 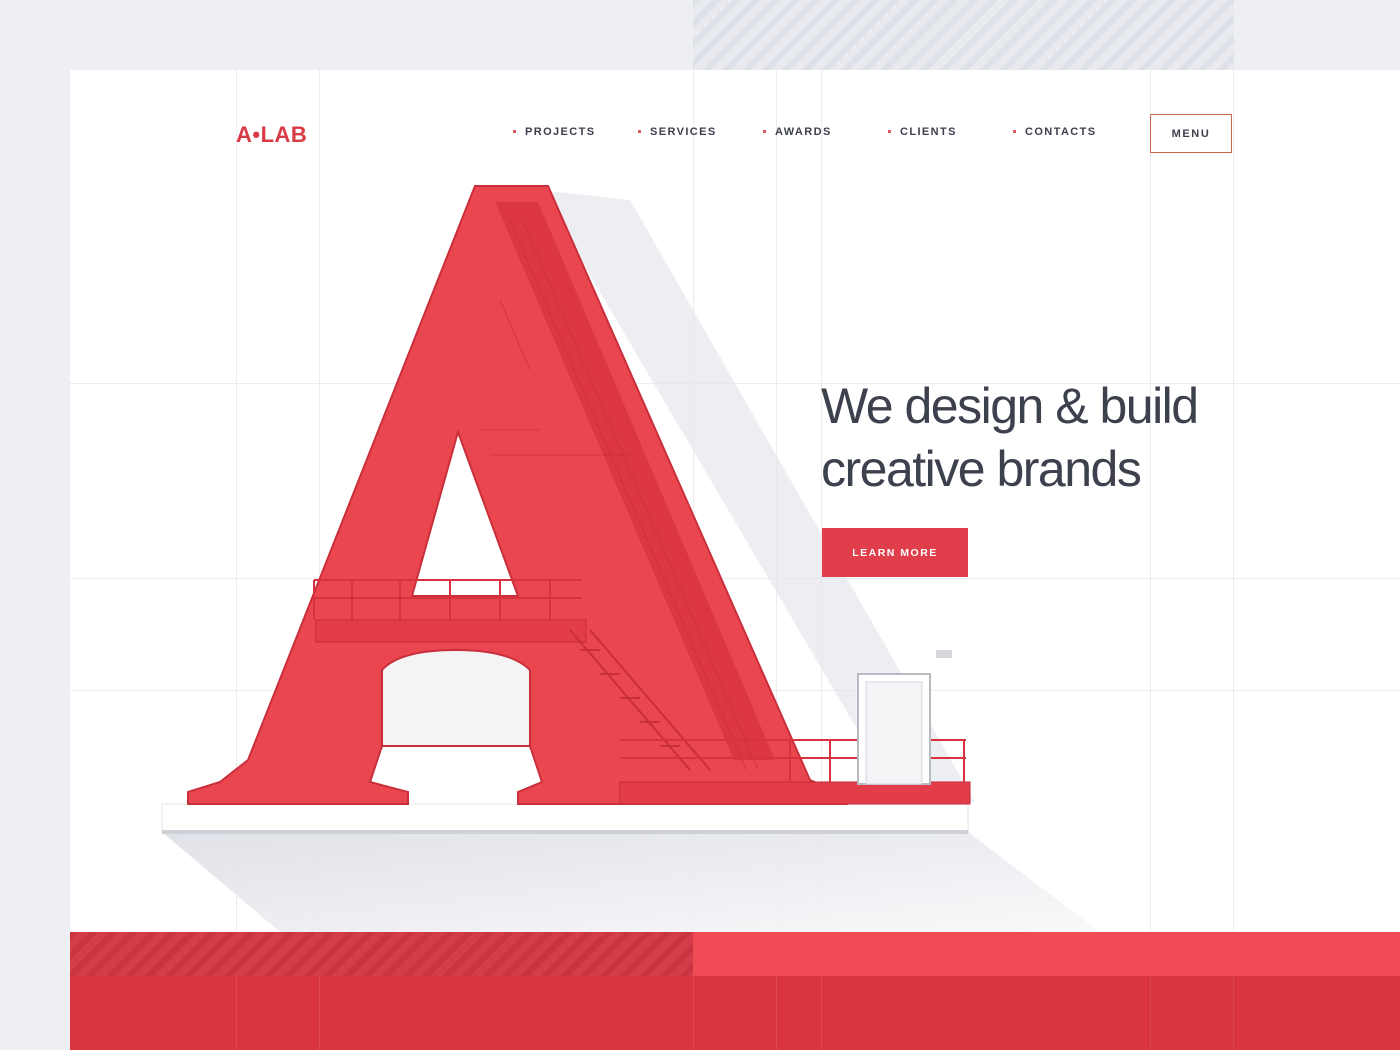 I want to click on nav-item-label: SERVICES, so click(x=683, y=132).